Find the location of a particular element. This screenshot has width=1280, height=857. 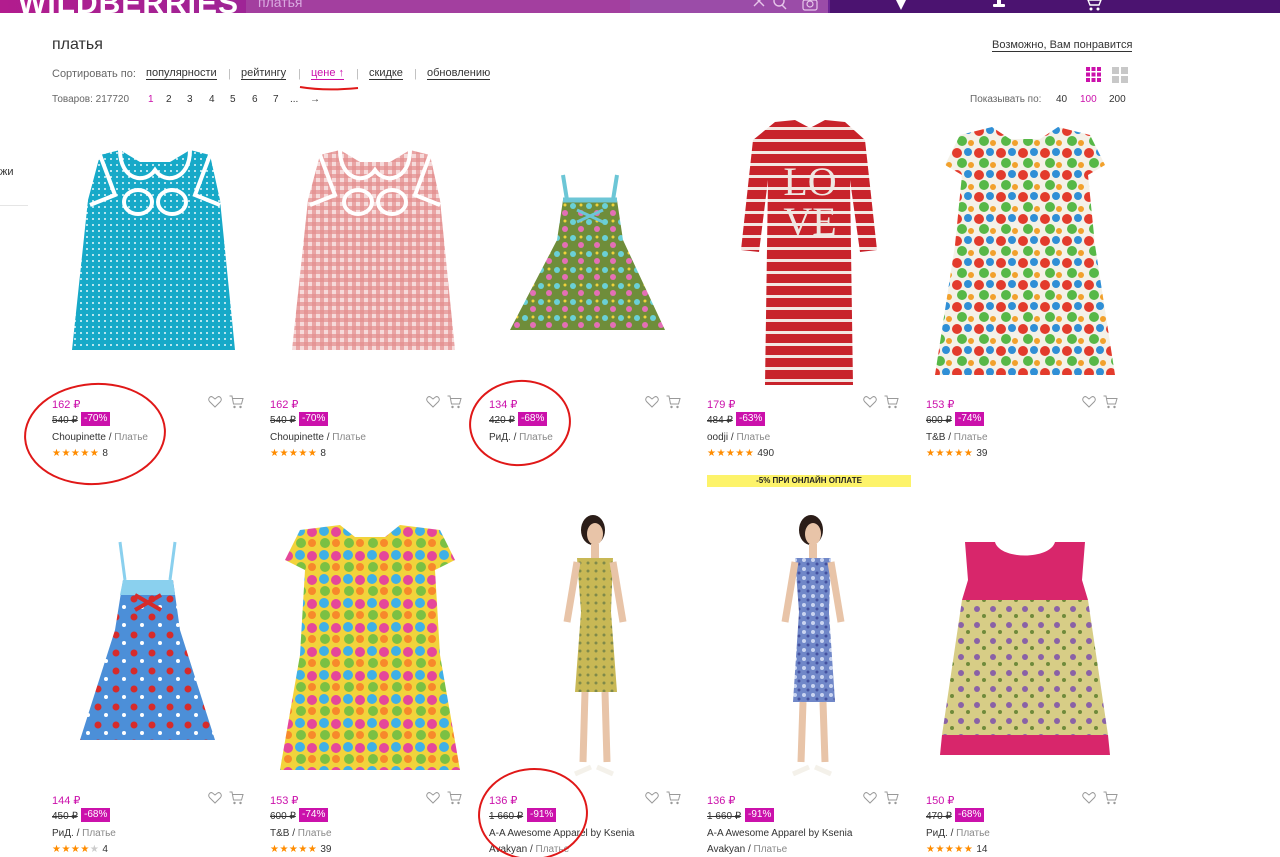

location-icon is located at coordinates (901, 6).